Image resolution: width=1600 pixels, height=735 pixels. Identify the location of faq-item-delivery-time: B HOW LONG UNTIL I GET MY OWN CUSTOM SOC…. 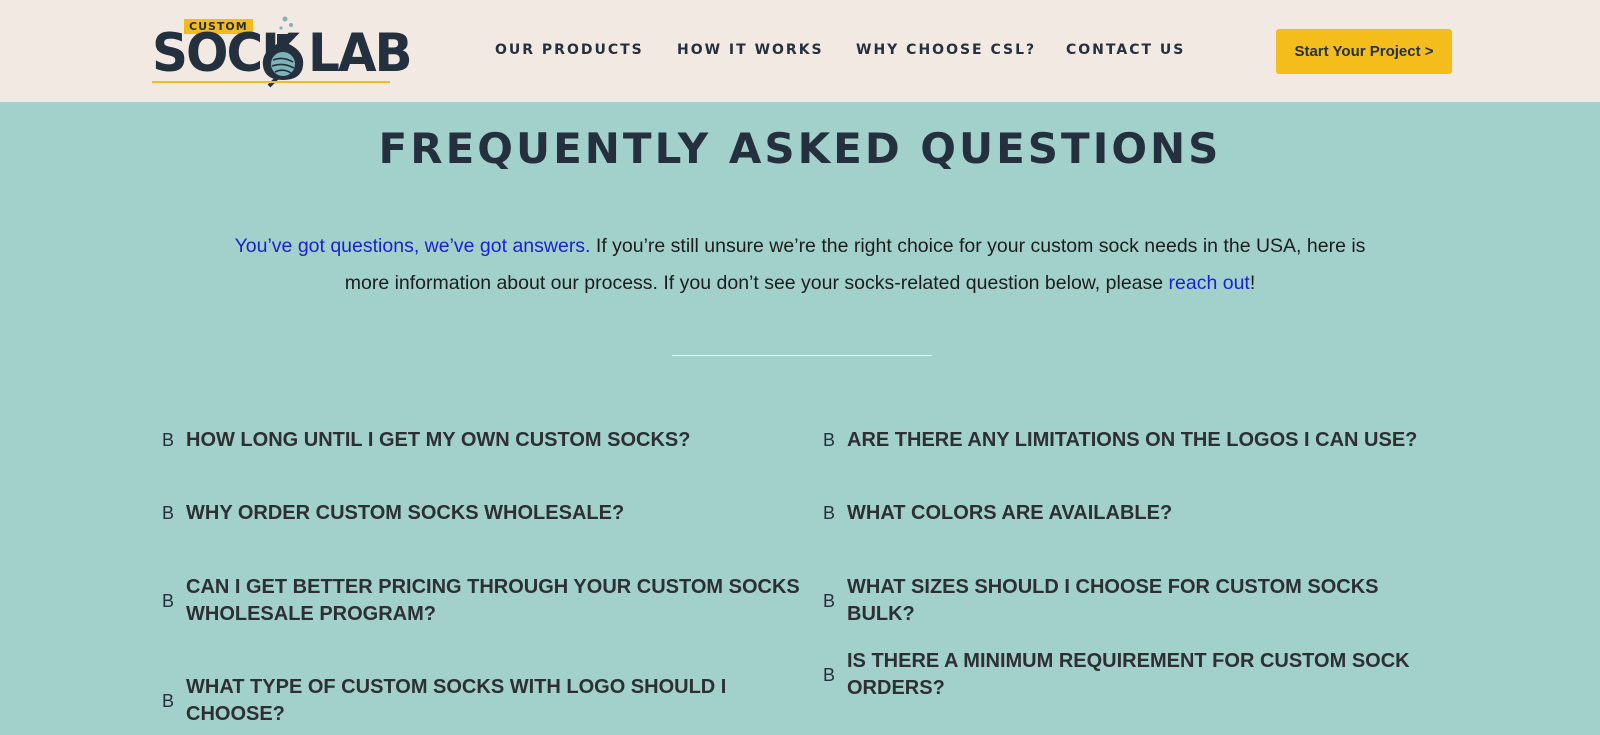
(482, 440).